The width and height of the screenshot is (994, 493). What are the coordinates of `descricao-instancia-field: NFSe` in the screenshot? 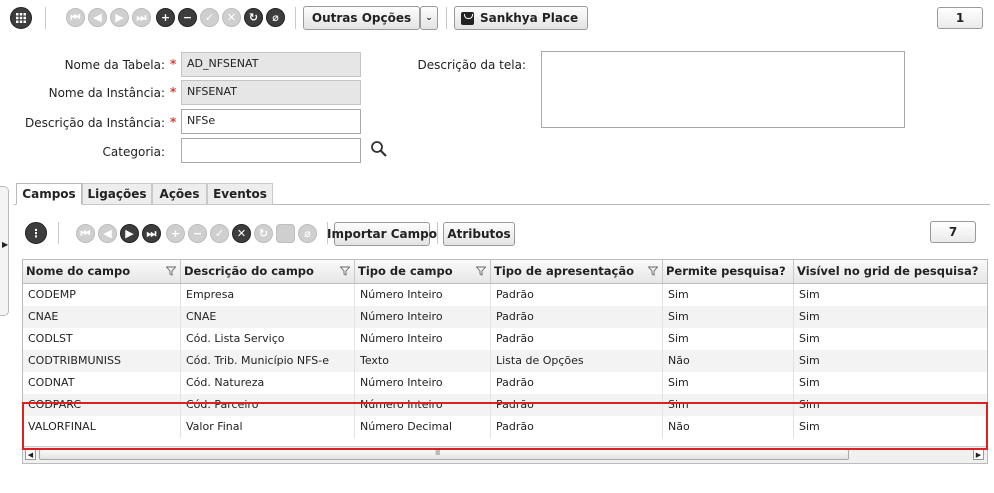 It's located at (271, 121).